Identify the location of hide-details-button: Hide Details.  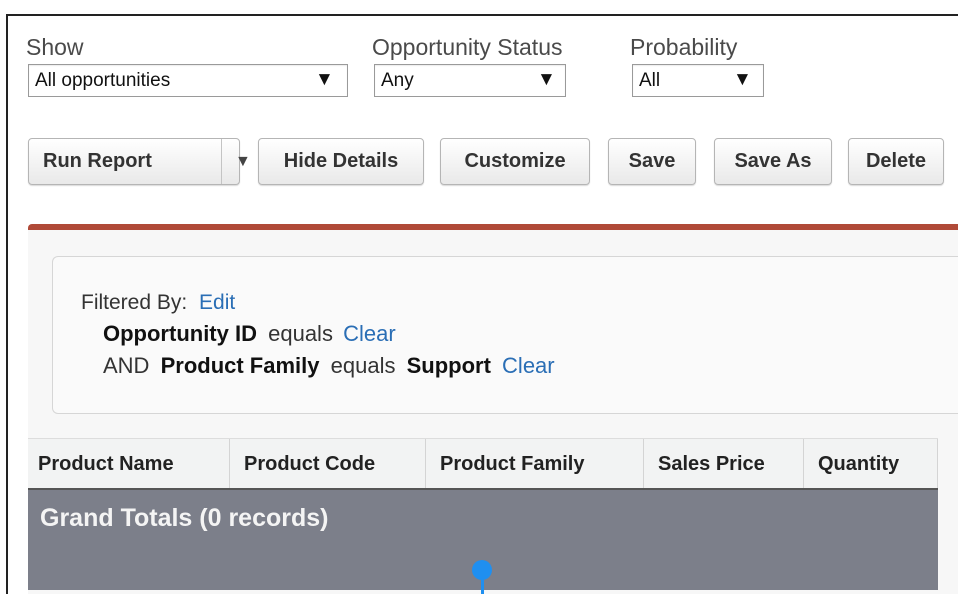
(341, 161).